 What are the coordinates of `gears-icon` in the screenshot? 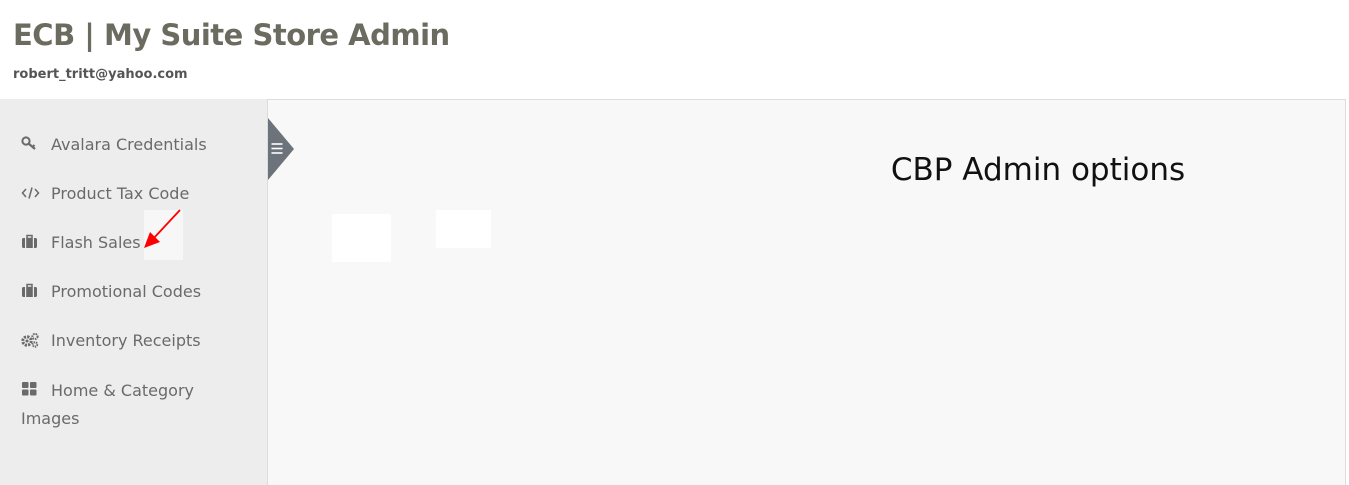 It's located at (30, 340).